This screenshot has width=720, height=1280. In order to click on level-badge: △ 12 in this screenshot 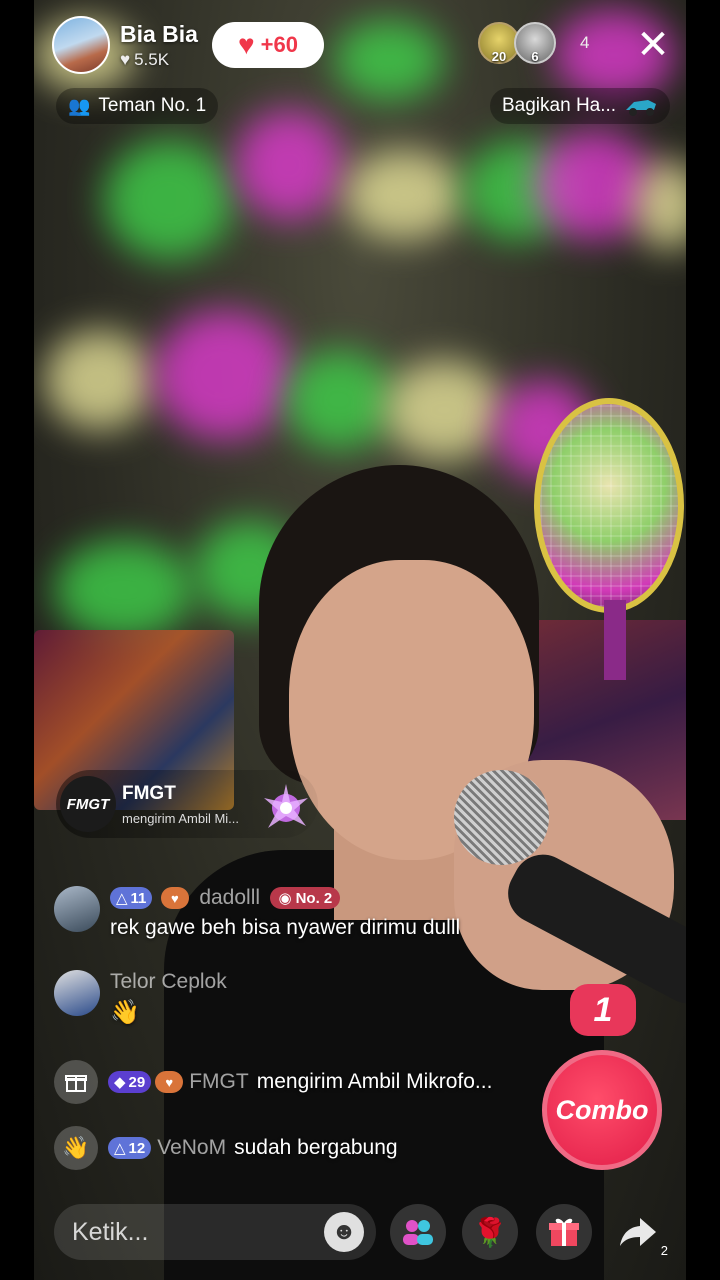, I will do `click(130, 1148)`.